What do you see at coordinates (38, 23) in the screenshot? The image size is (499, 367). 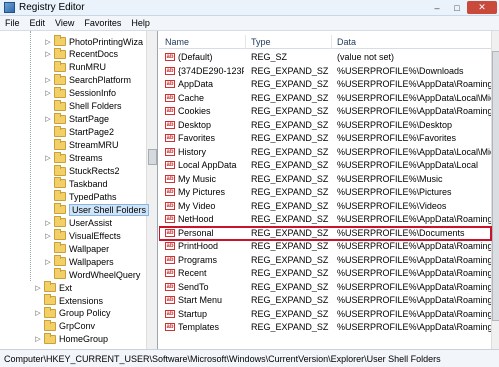 I see `menu-edit: Edit` at bounding box center [38, 23].